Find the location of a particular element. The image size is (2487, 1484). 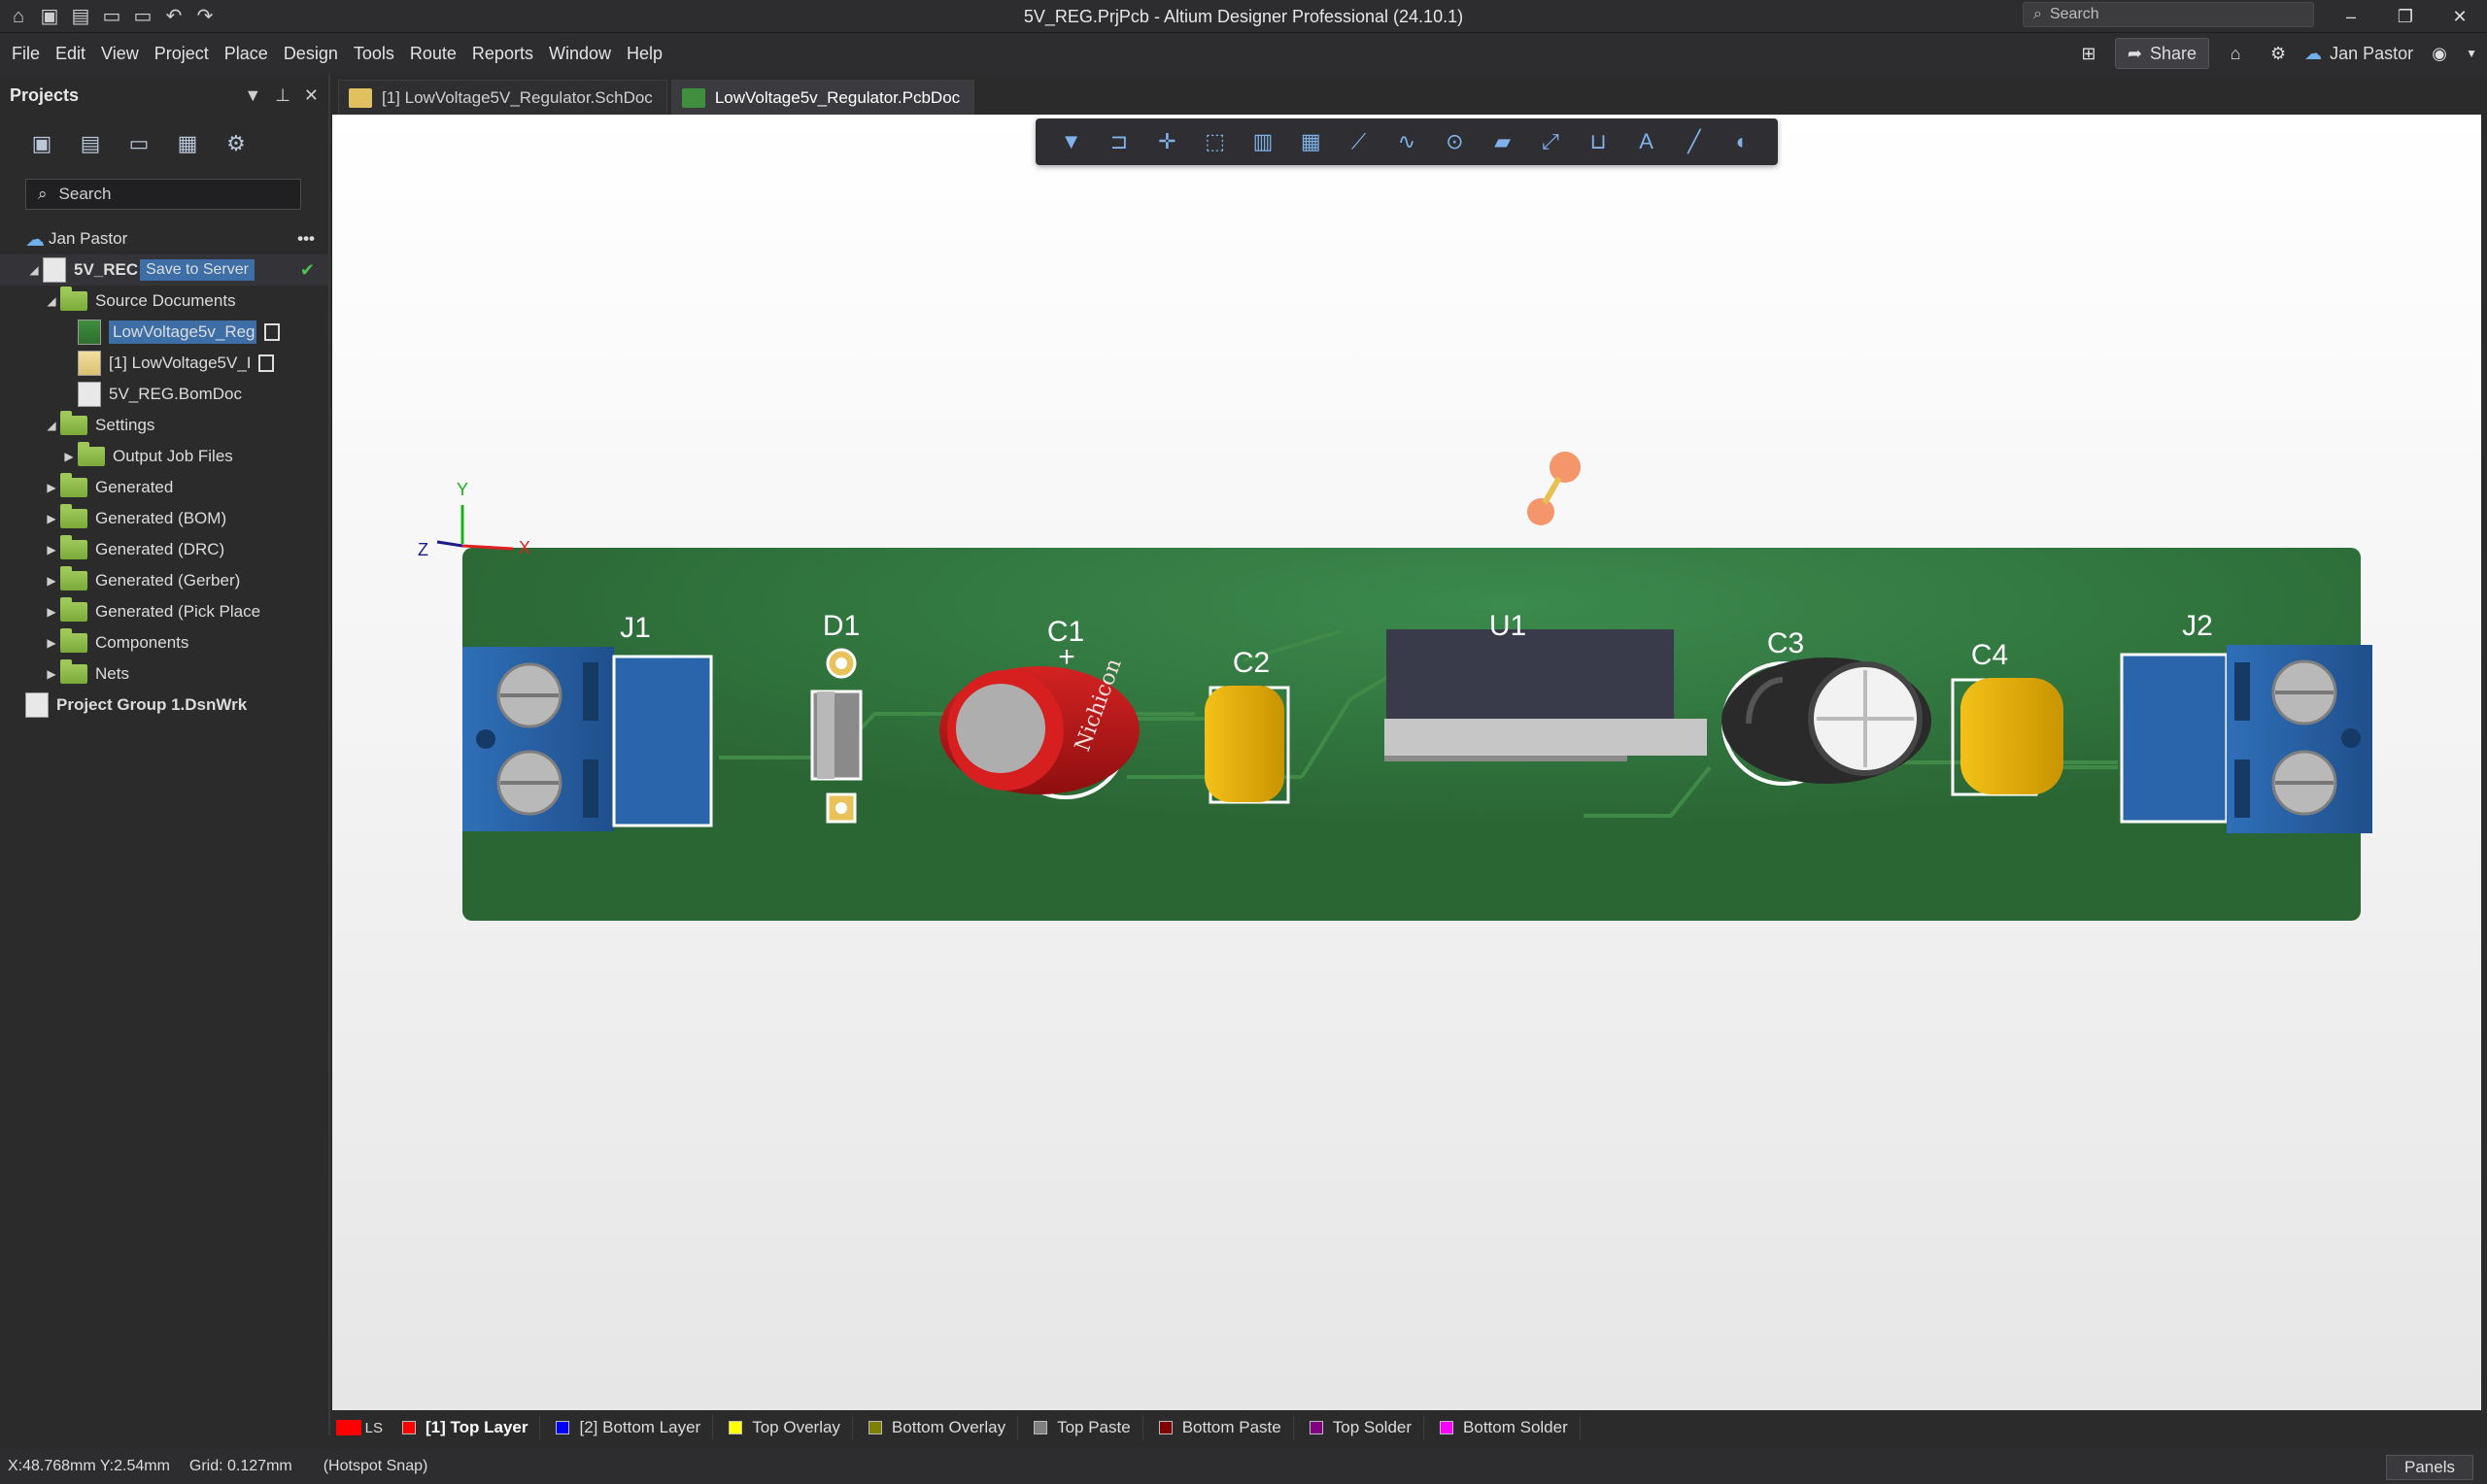

layer-label: Top Paste is located at coordinates (1094, 1427).